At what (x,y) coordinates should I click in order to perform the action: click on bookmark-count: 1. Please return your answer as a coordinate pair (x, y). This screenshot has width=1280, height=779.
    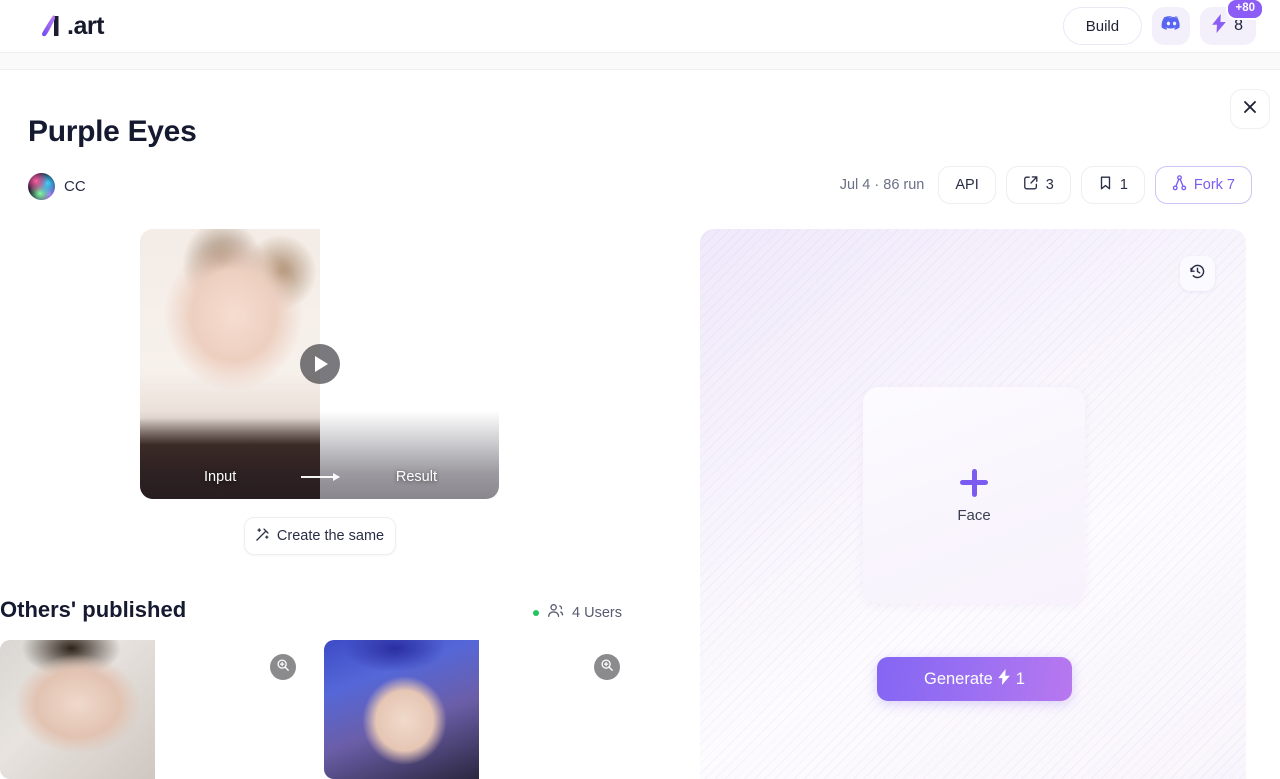
    Looking at the image, I should click on (1123, 185).